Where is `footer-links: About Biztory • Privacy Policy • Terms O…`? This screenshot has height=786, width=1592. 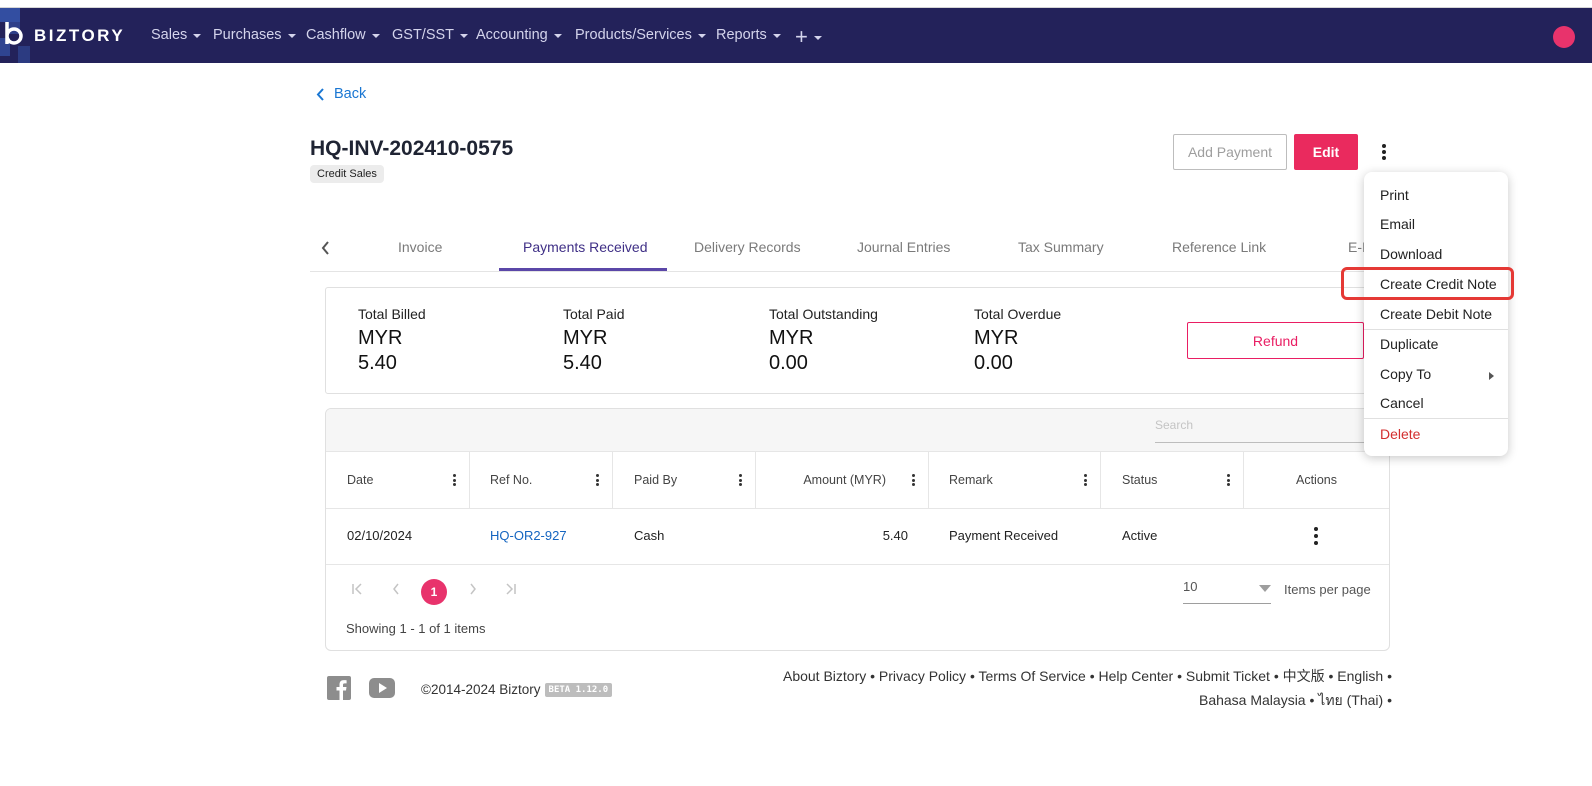
footer-links: About Biztory • Privacy Policy • Terms O… is located at coordinates (1076, 688).